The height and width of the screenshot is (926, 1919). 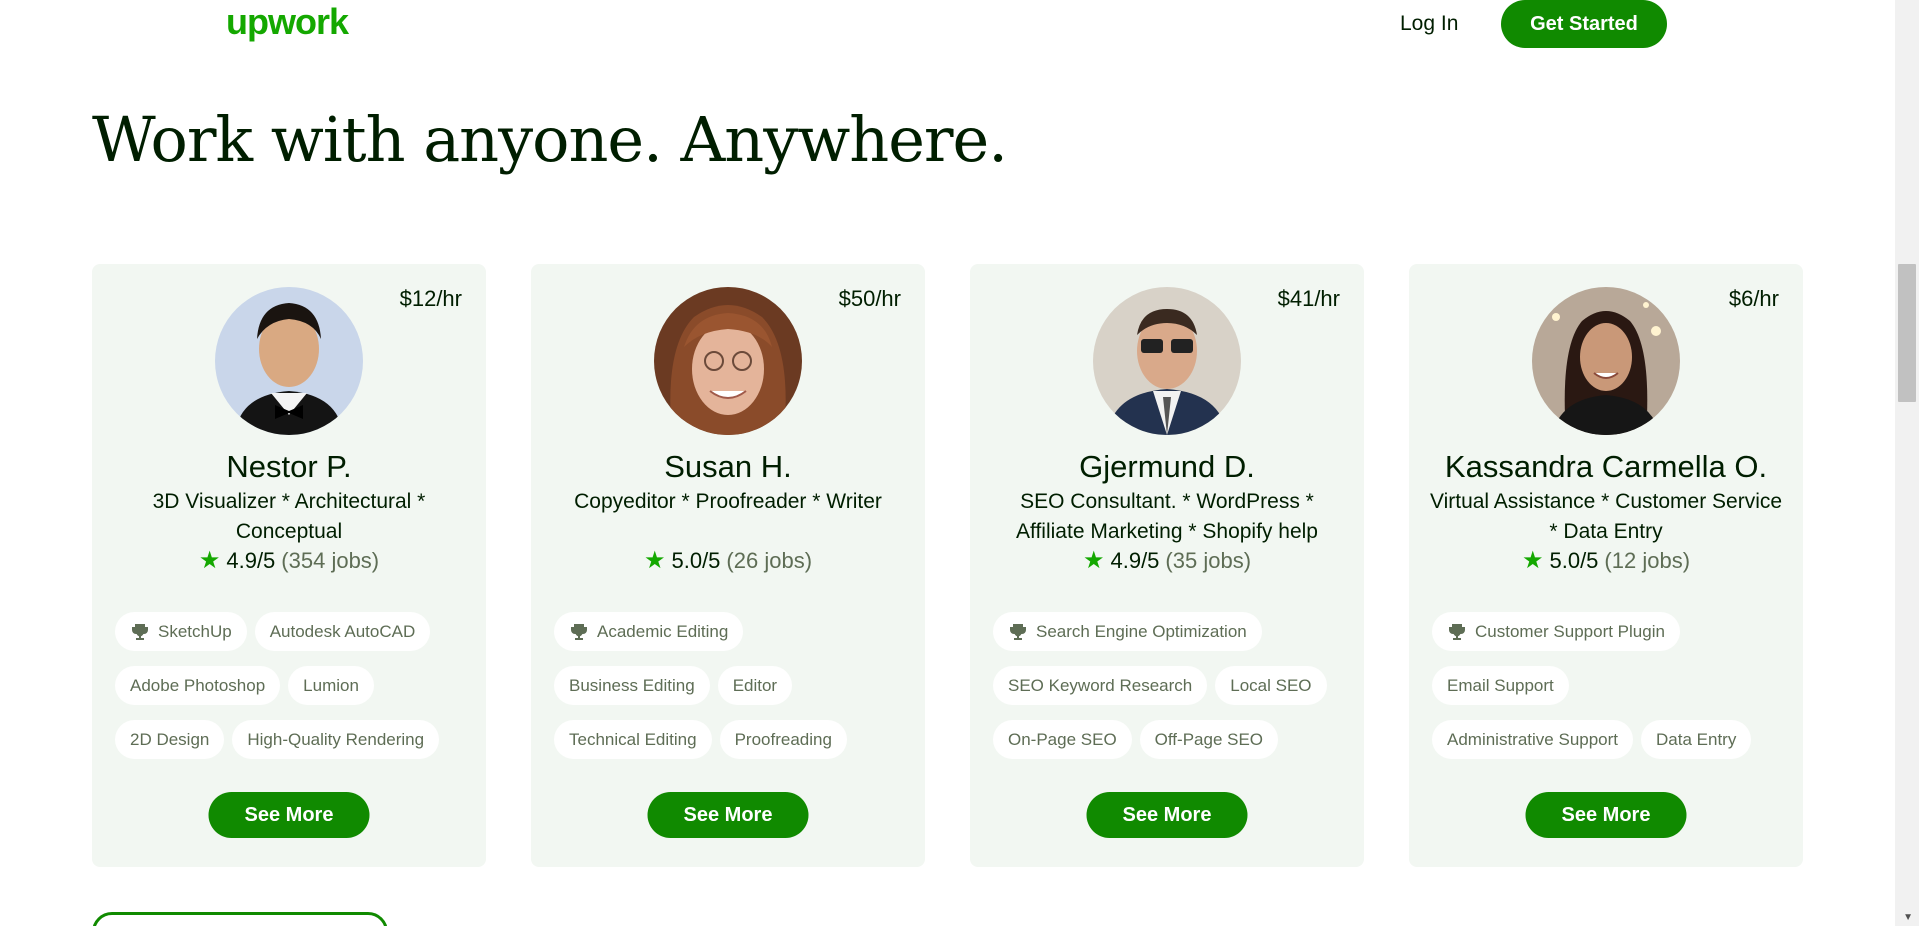 I want to click on scroll-down-arrow-icon: ▼, so click(x=1908, y=917).